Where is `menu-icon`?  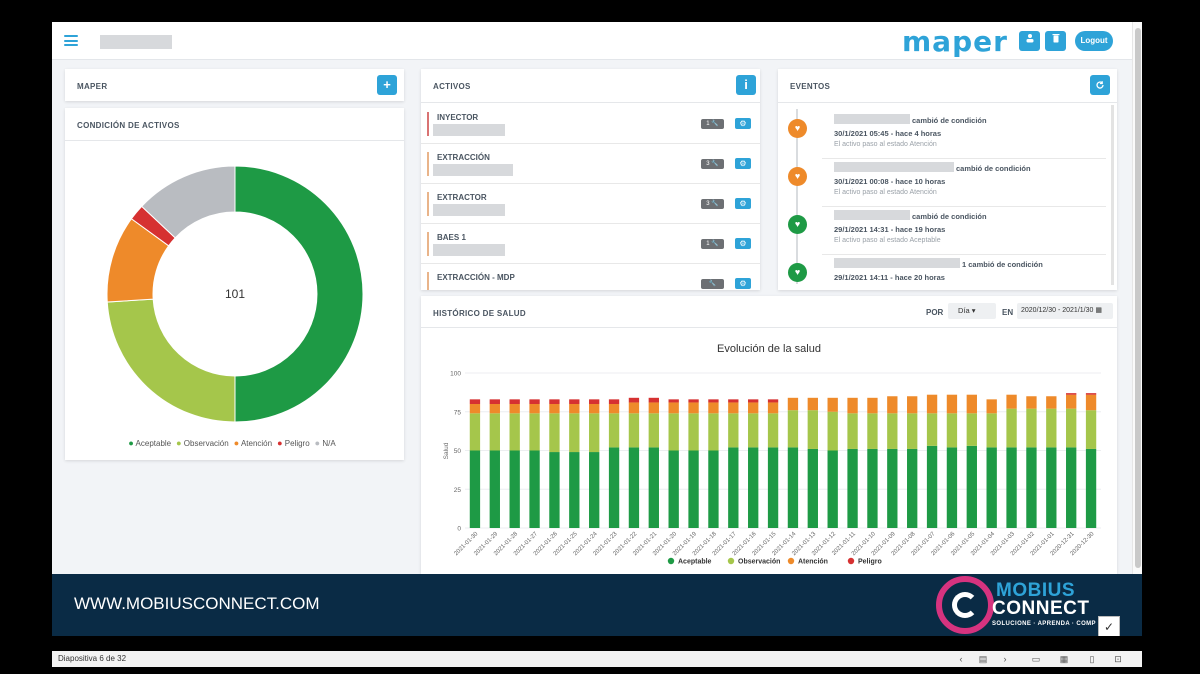
menu-icon is located at coordinates (71, 40).